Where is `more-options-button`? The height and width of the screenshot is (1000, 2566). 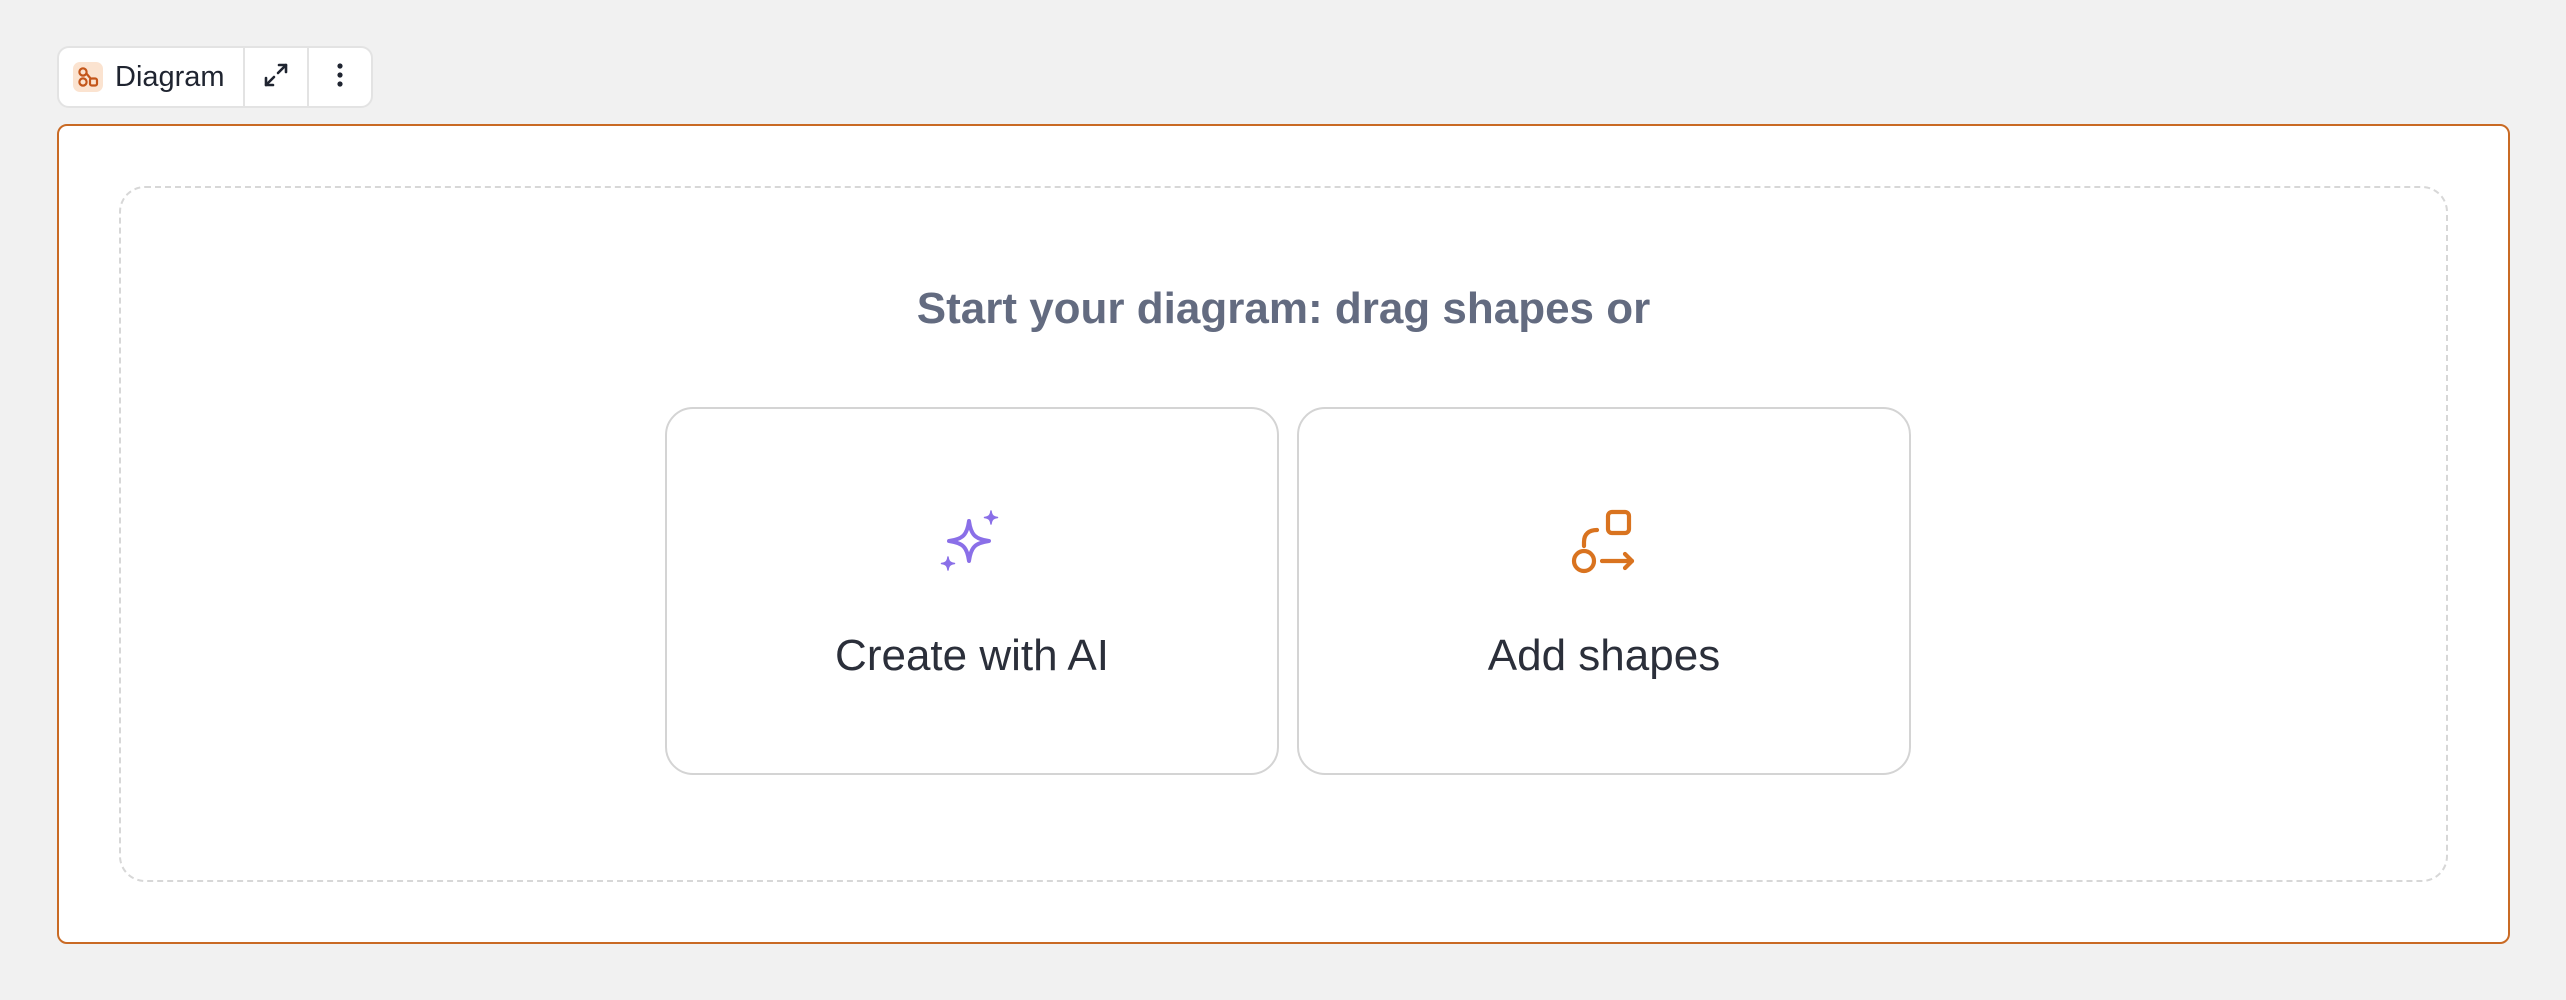 more-options-button is located at coordinates (340, 77).